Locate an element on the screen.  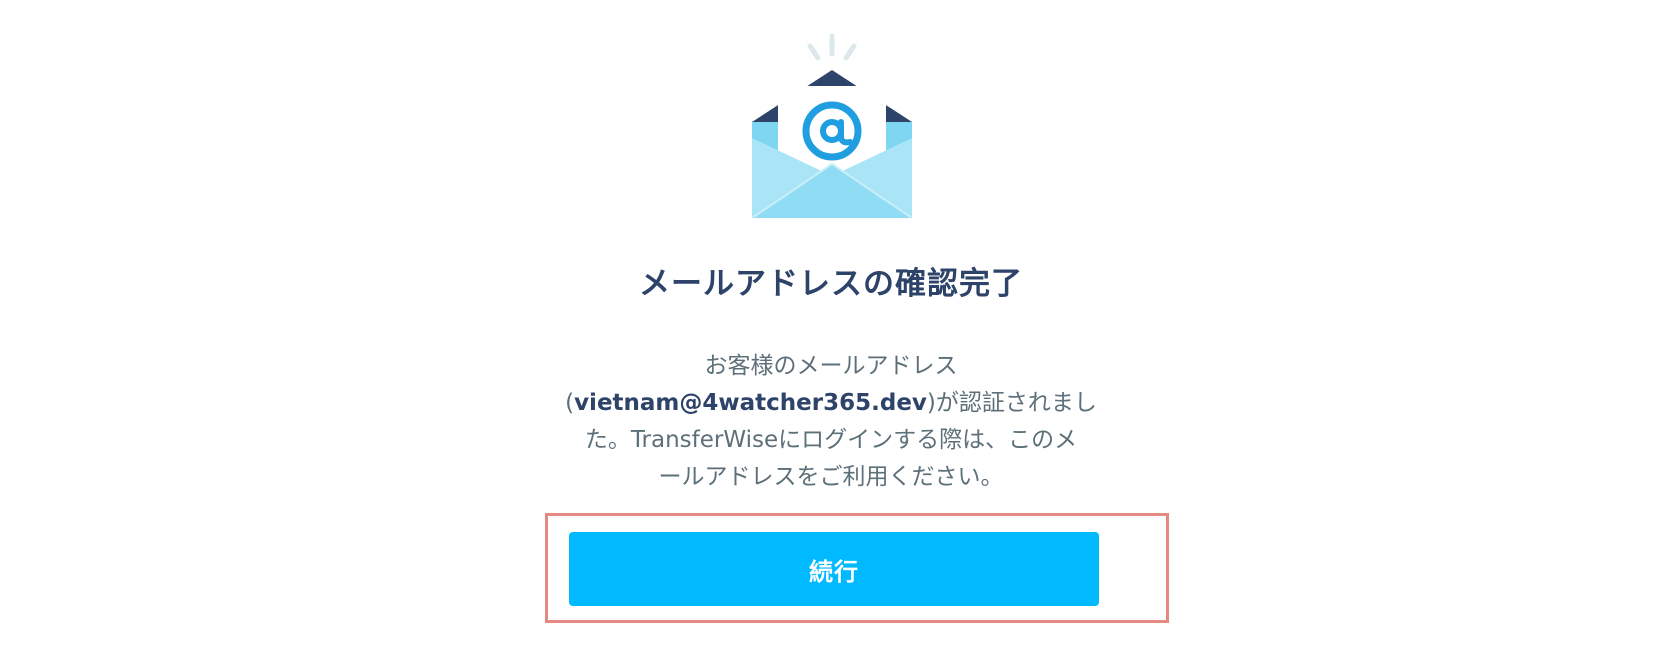
envelope-at-icon is located at coordinates (832, 126).